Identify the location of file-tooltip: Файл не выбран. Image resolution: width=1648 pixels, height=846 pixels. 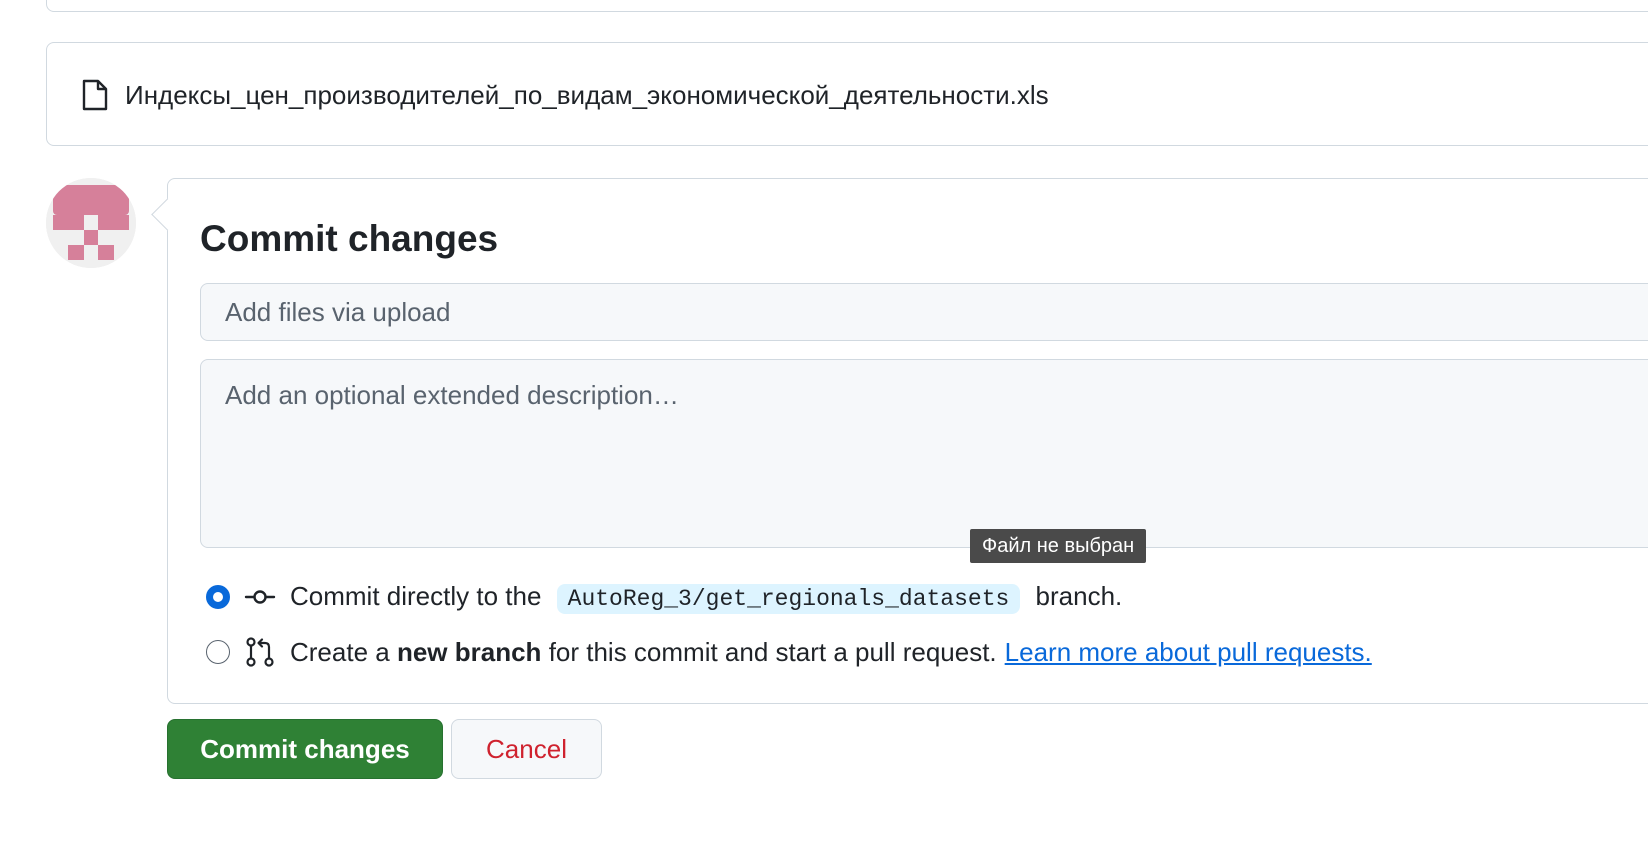
(1058, 546).